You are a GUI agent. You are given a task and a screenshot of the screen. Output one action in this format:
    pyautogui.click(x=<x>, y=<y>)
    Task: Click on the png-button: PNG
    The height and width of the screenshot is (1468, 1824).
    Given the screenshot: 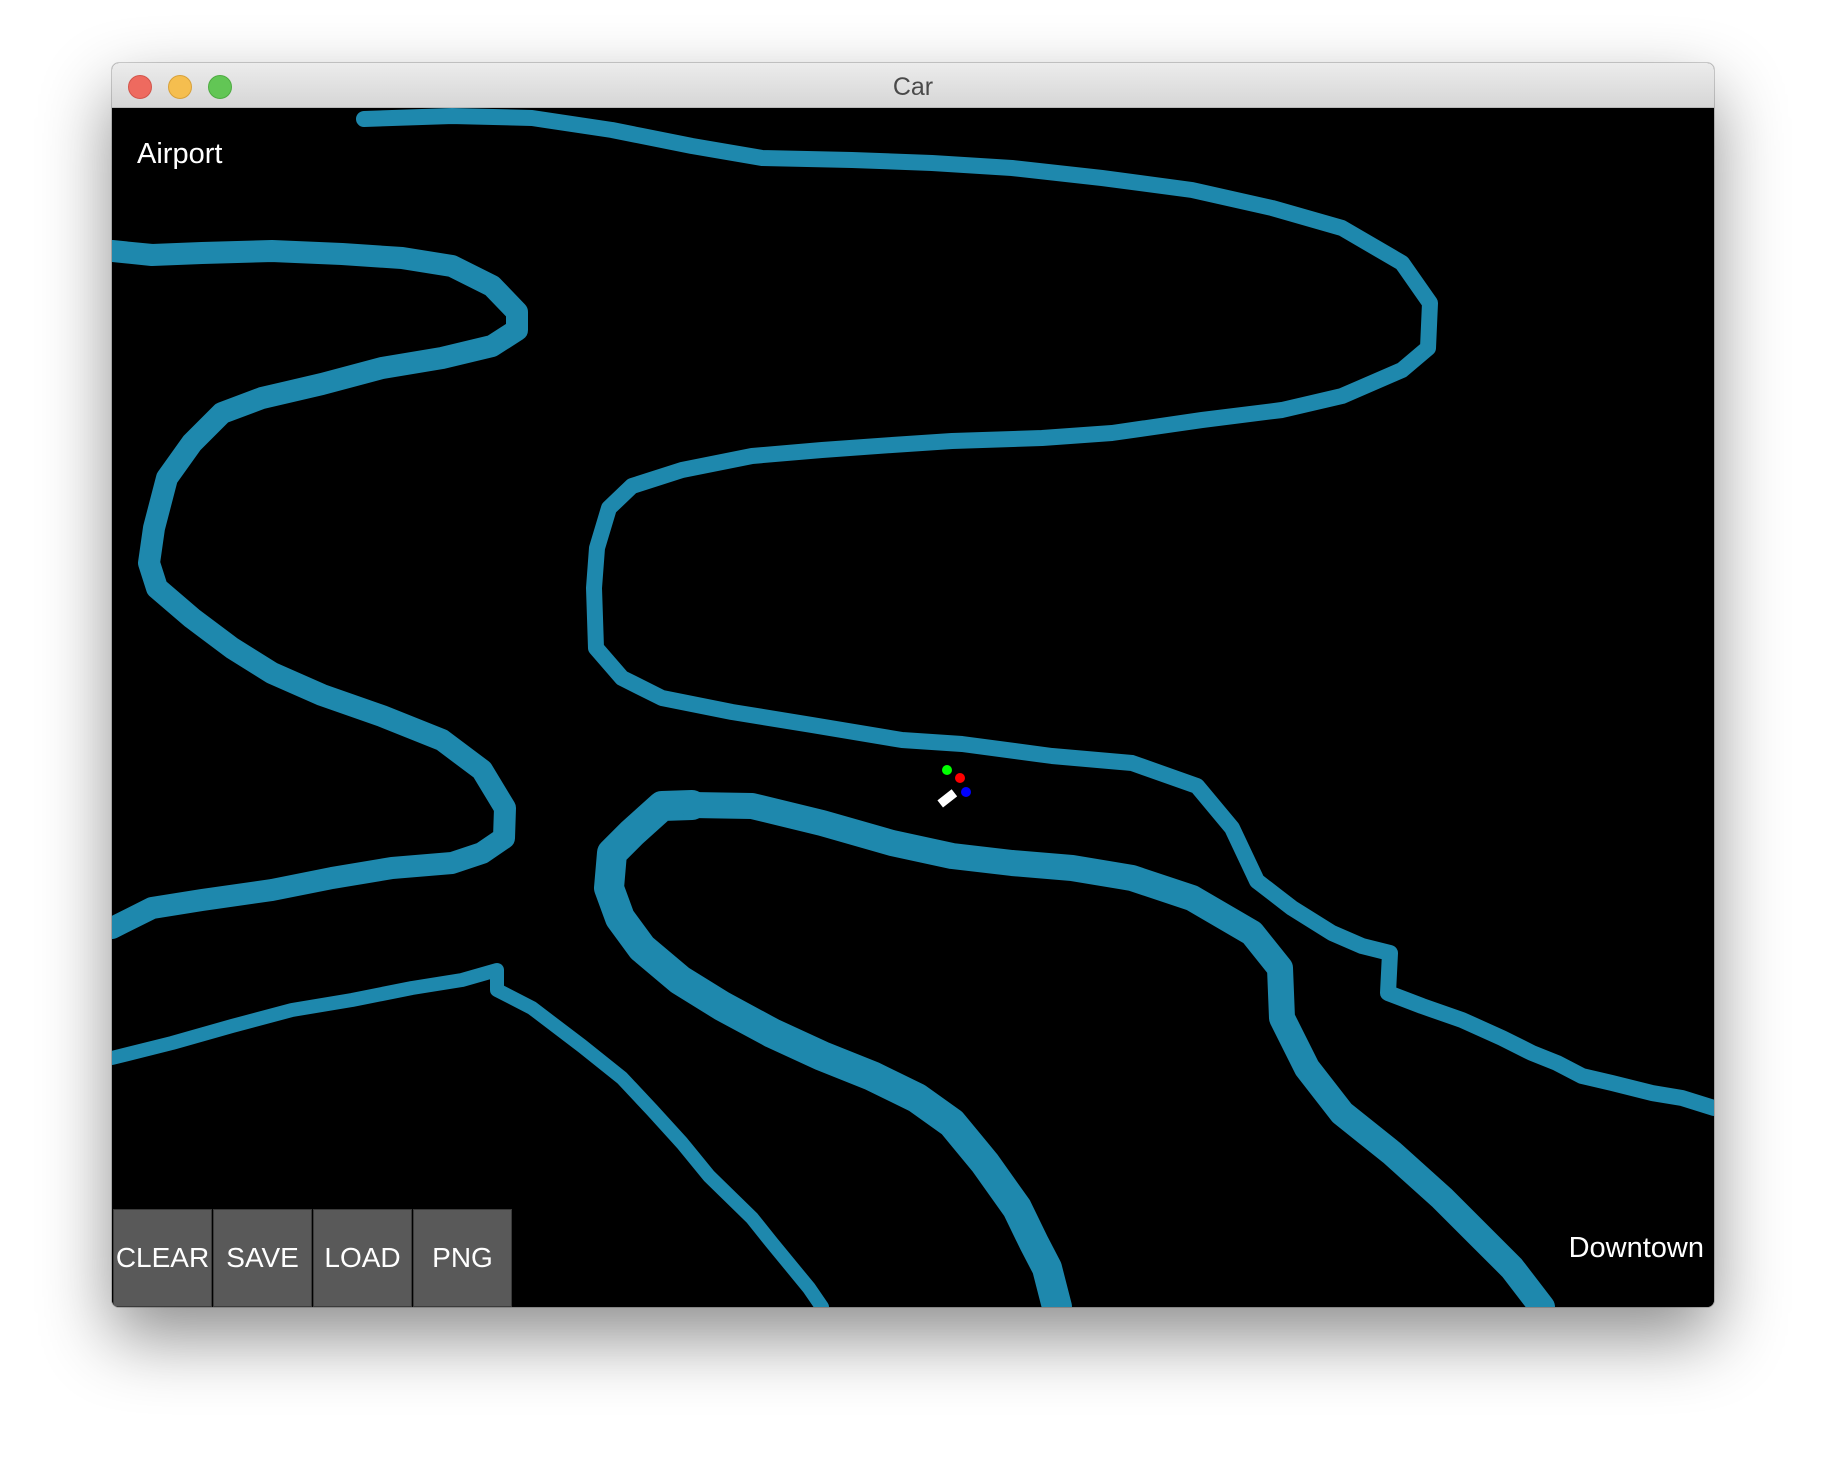 What is the action you would take?
    pyautogui.click(x=462, y=1258)
    